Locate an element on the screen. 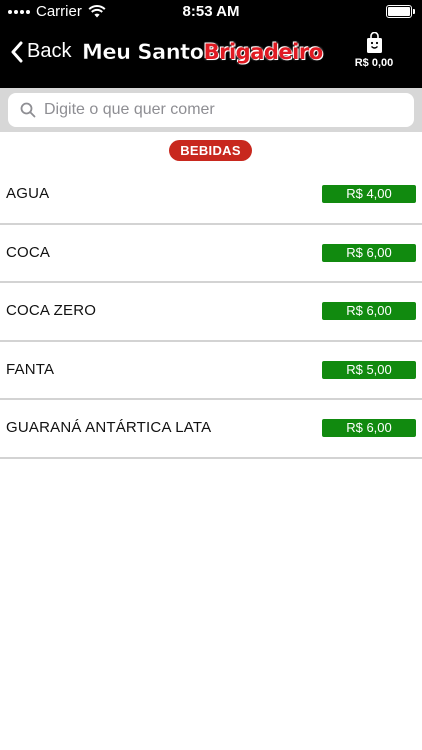  logo-text-primary: Meu Santo is located at coordinates (143, 52).